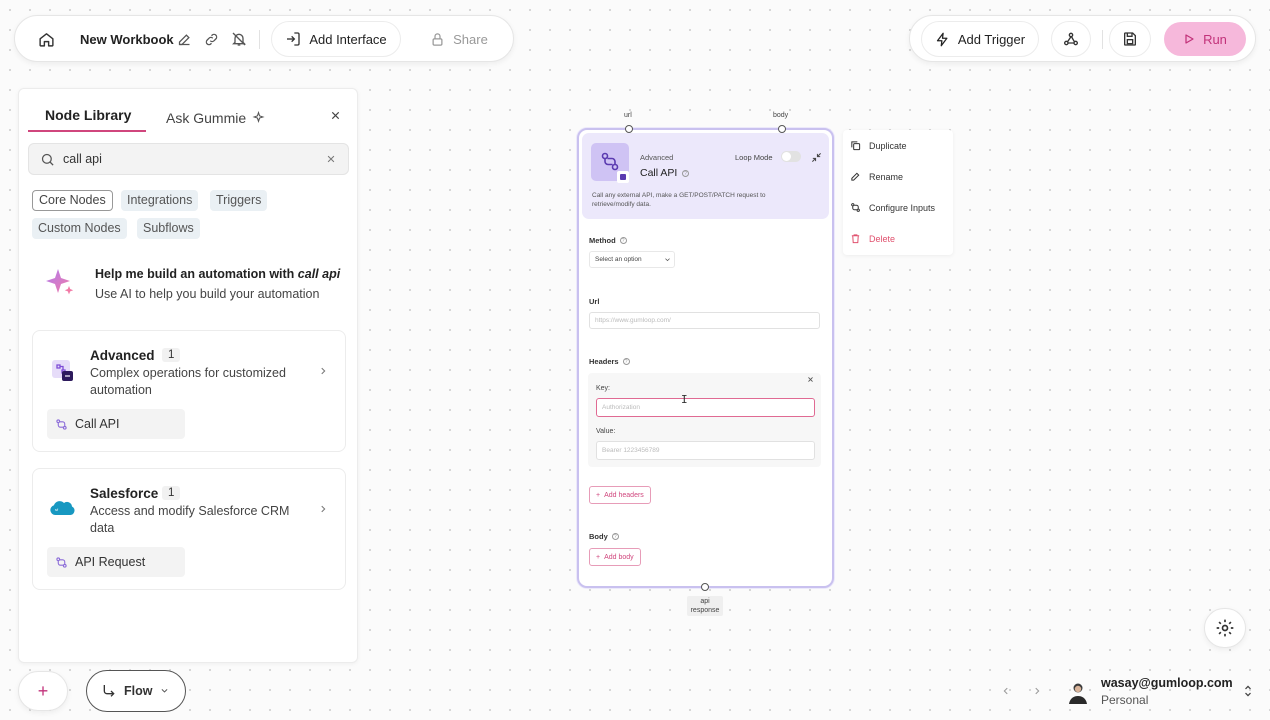 The width and height of the screenshot is (1270, 720). I want to click on add-body-label: Add body, so click(619, 557).